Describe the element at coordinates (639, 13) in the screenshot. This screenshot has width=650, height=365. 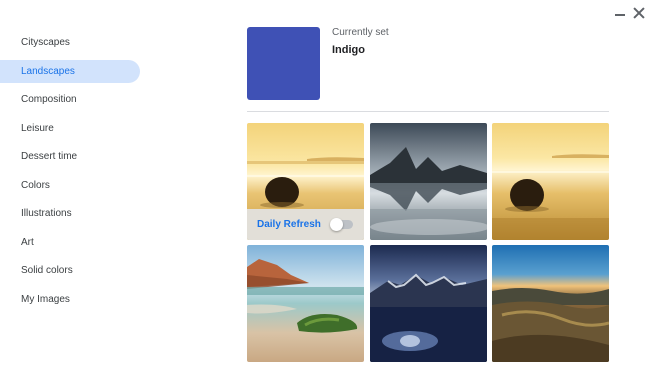
I see `close-icon` at that location.